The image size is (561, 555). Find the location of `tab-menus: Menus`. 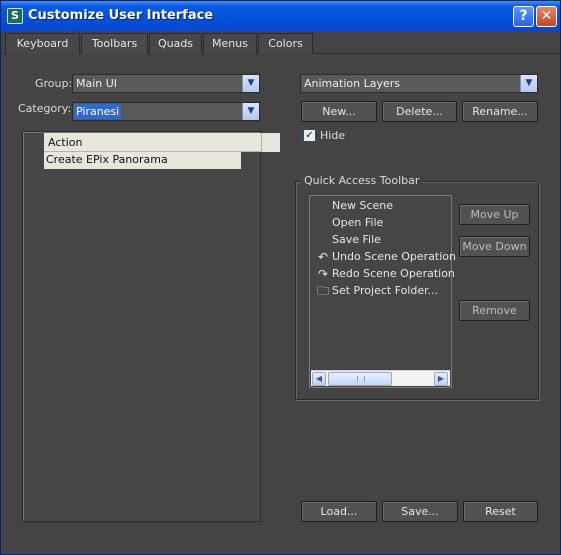

tab-menus: Menus is located at coordinates (230, 43).